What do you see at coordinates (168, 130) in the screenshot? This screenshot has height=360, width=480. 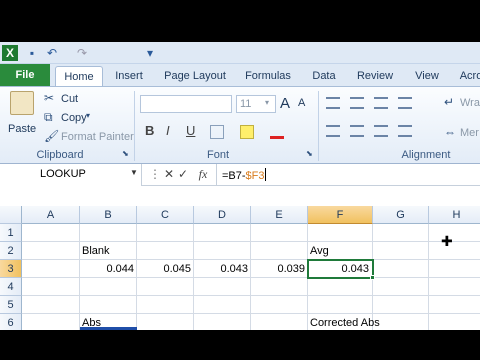 I see `italic-button: I` at bounding box center [168, 130].